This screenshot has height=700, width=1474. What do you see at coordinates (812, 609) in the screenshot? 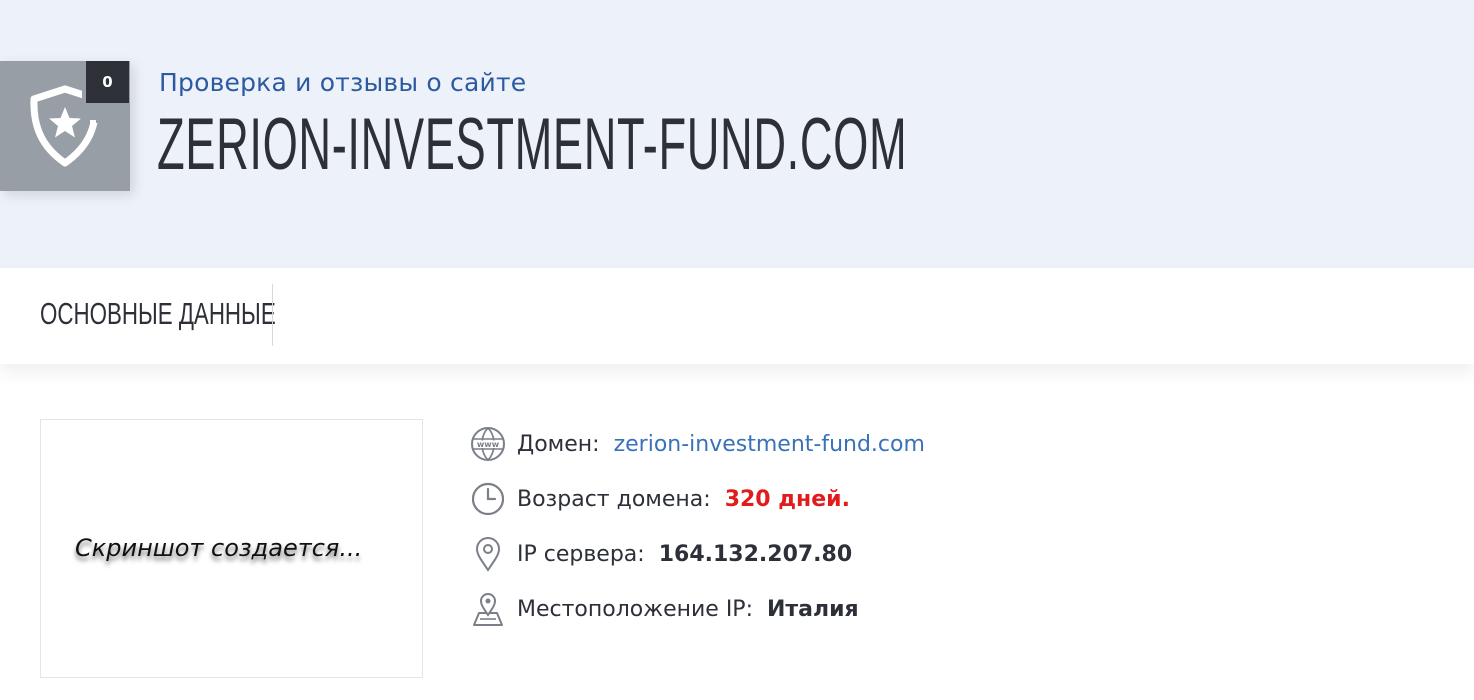
I see `location-value: Италия` at bounding box center [812, 609].